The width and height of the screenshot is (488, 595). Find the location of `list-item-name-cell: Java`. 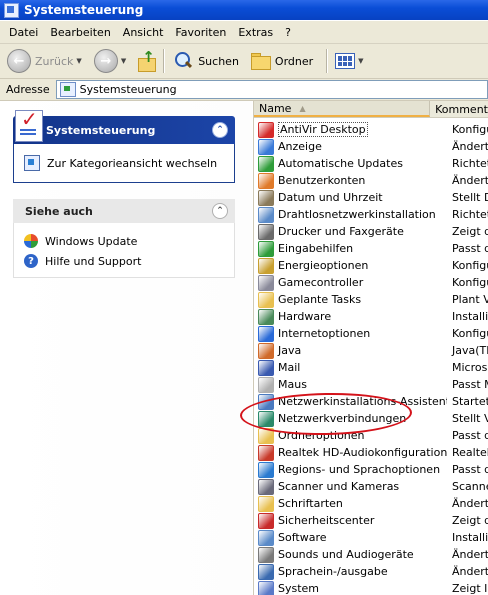

list-item-name-cell: Java is located at coordinates (350, 350).